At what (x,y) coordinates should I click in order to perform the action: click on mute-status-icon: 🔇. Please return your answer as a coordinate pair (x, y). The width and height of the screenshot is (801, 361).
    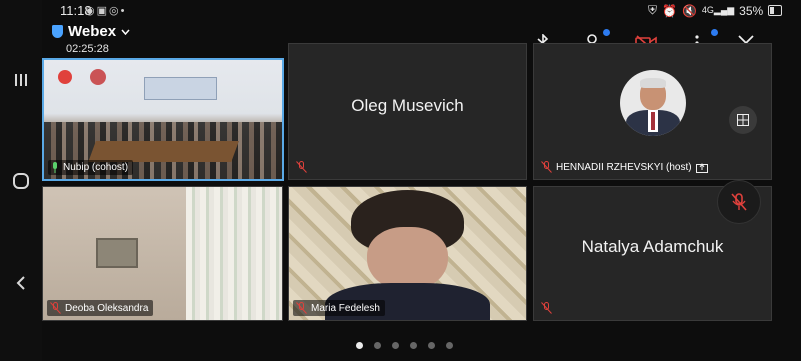
    Looking at the image, I should click on (689, 10).